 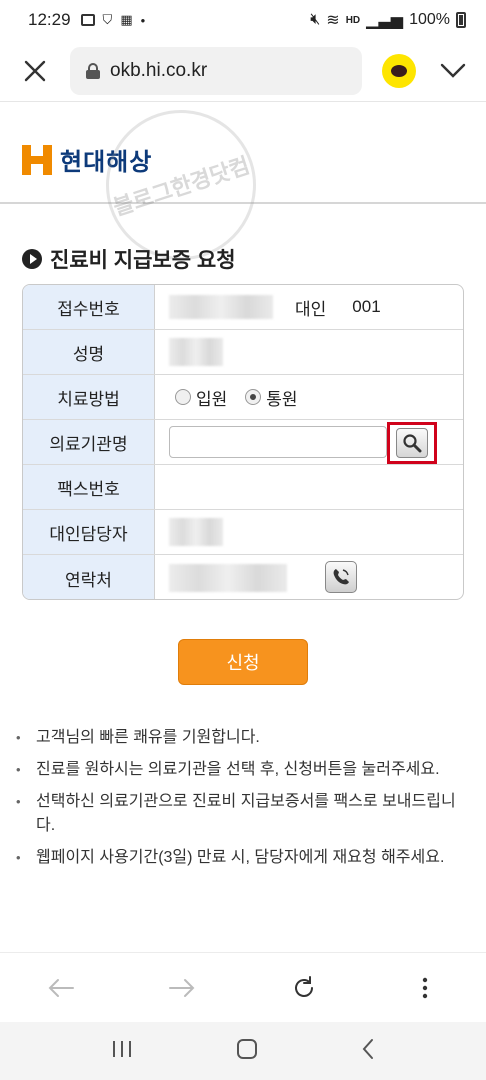 I want to click on radio-circle, so click(x=183, y=397).